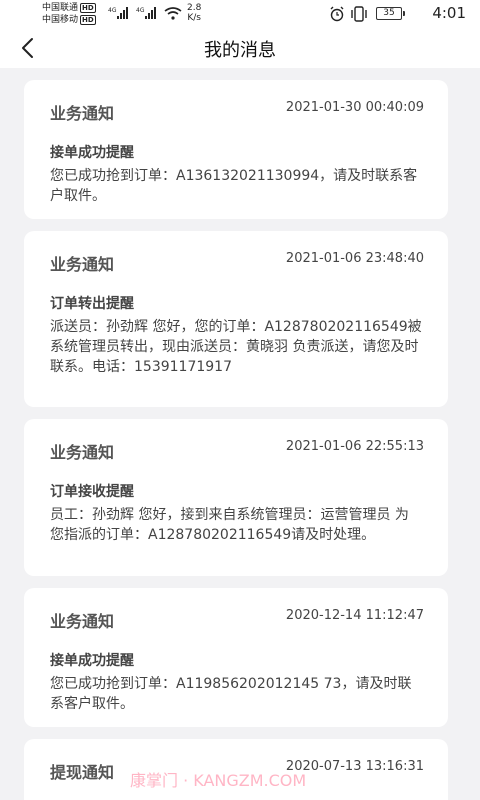 This screenshot has height=800, width=480. Describe the element at coordinates (60, 20) in the screenshot. I see `carrier-2: 中国移动` at that location.